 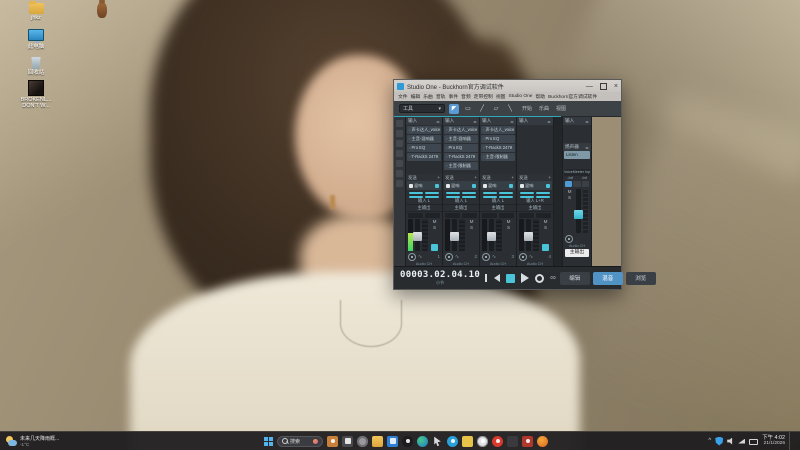 I want to click on photos-icon, so click(x=392, y=441).